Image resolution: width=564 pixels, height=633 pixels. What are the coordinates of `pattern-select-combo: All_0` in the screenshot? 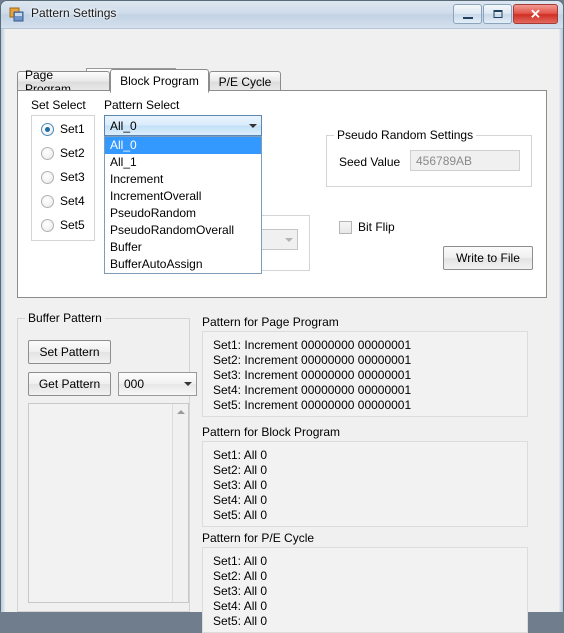 It's located at (183, 125).